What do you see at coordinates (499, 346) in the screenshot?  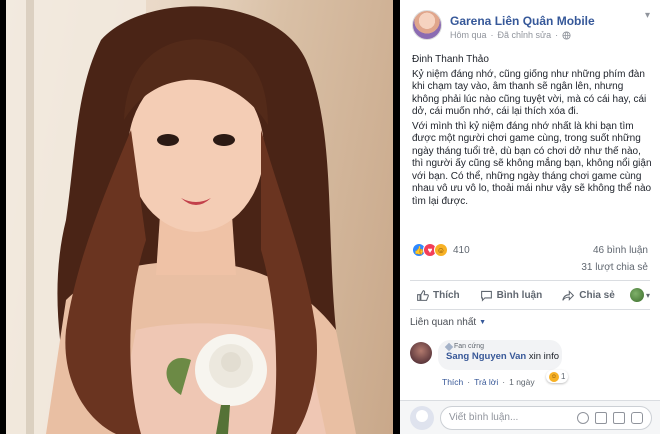 I see `fan-badge: Fan cứng` at bounding box center [499, 346].